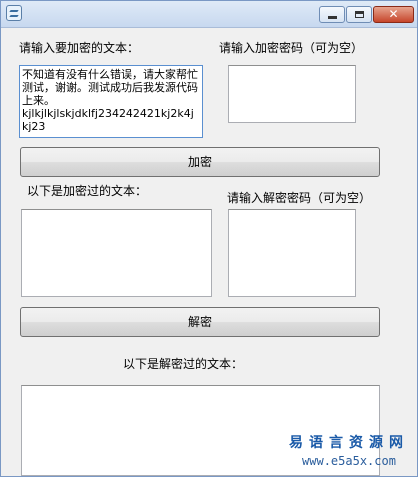 The height and width of the screenshot is (477, 418). I want to click on decrypt-password-field, so click(292, 253).